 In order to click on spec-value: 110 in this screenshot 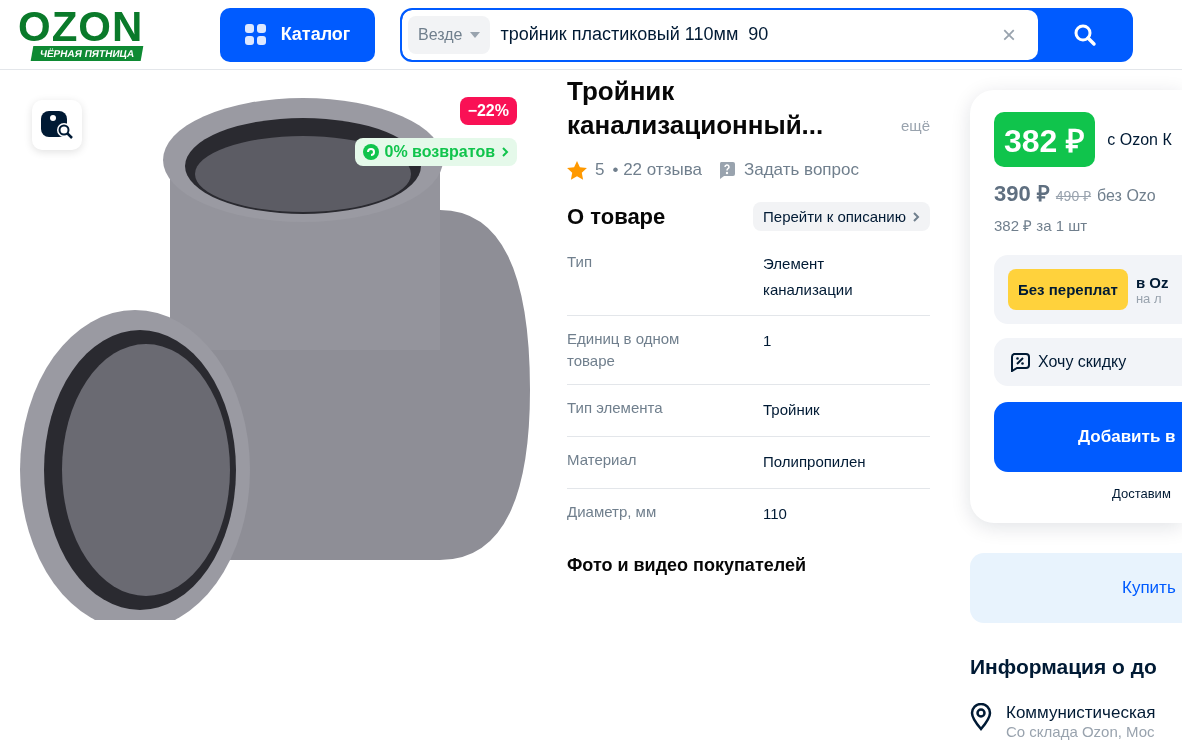, I will do `click(775, 514)`.